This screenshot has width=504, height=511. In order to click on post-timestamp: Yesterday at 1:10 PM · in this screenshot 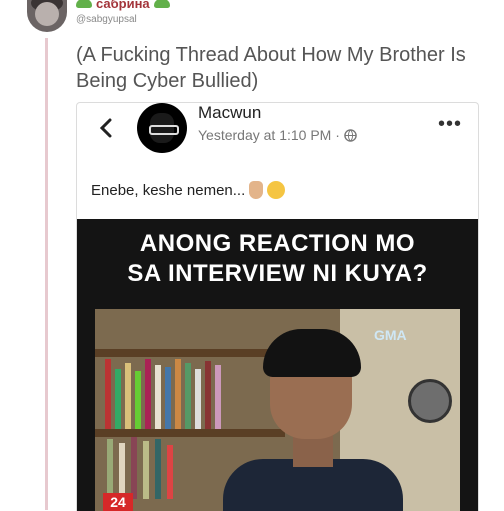, I will do `click(277, 135)`.